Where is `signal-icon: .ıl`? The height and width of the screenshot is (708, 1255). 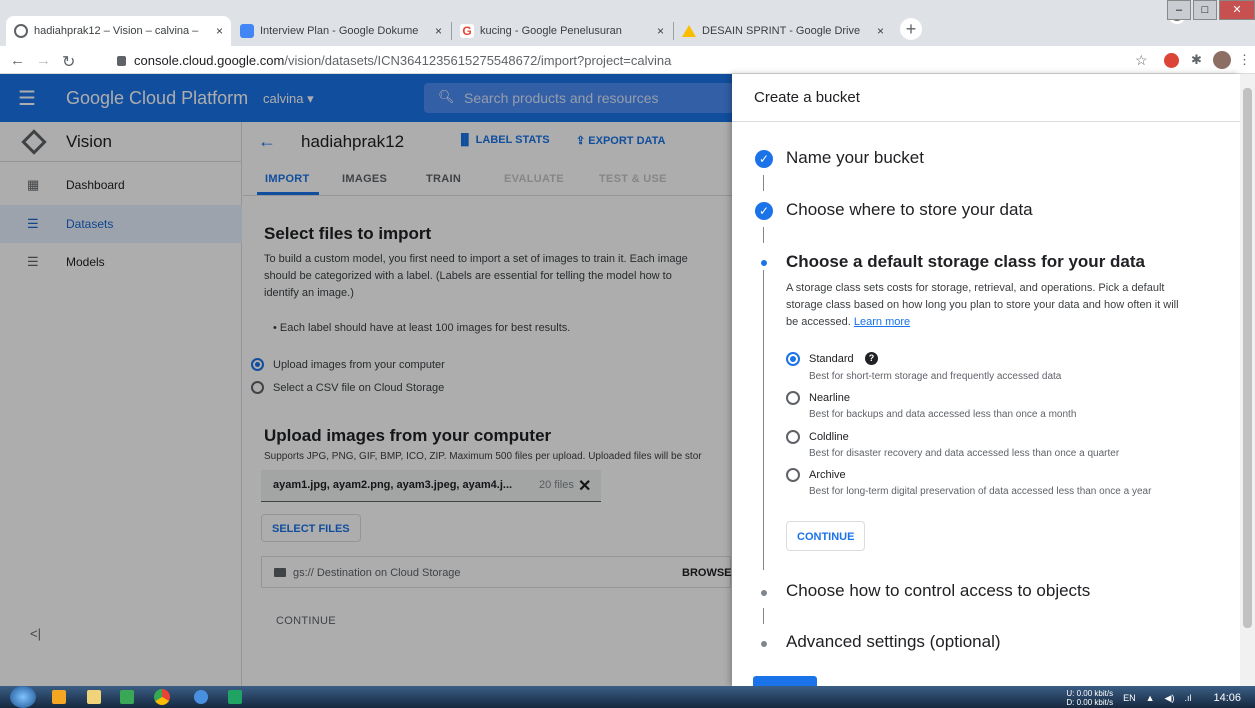
signal-icon: .ıl is located at coordinates (1187, 698).